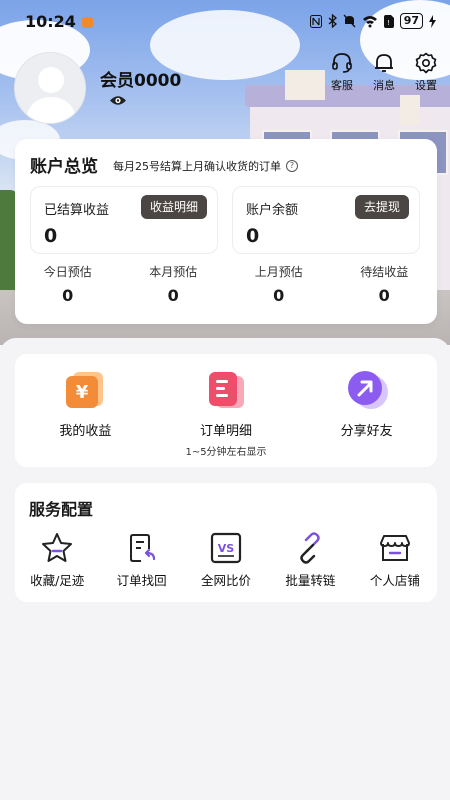 This screenshot has width=450, height=800. What do you see at coordinates (342, 63) in the screenshot?
I see `headset-icon` at bounding box center [342, 63].